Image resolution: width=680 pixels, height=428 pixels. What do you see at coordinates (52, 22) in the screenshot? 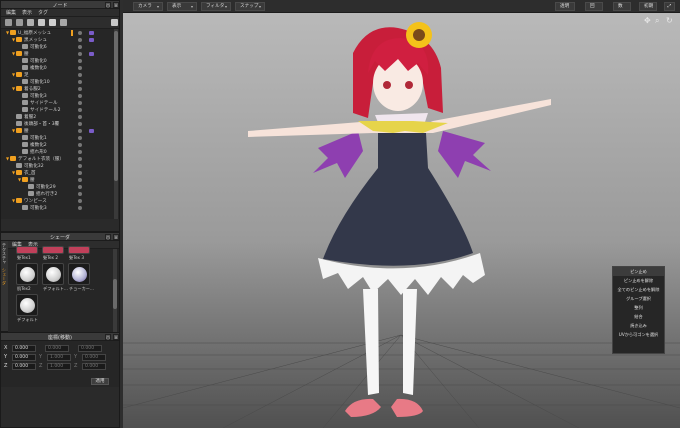
I see `node-icon` at bounding box center [52, 22].